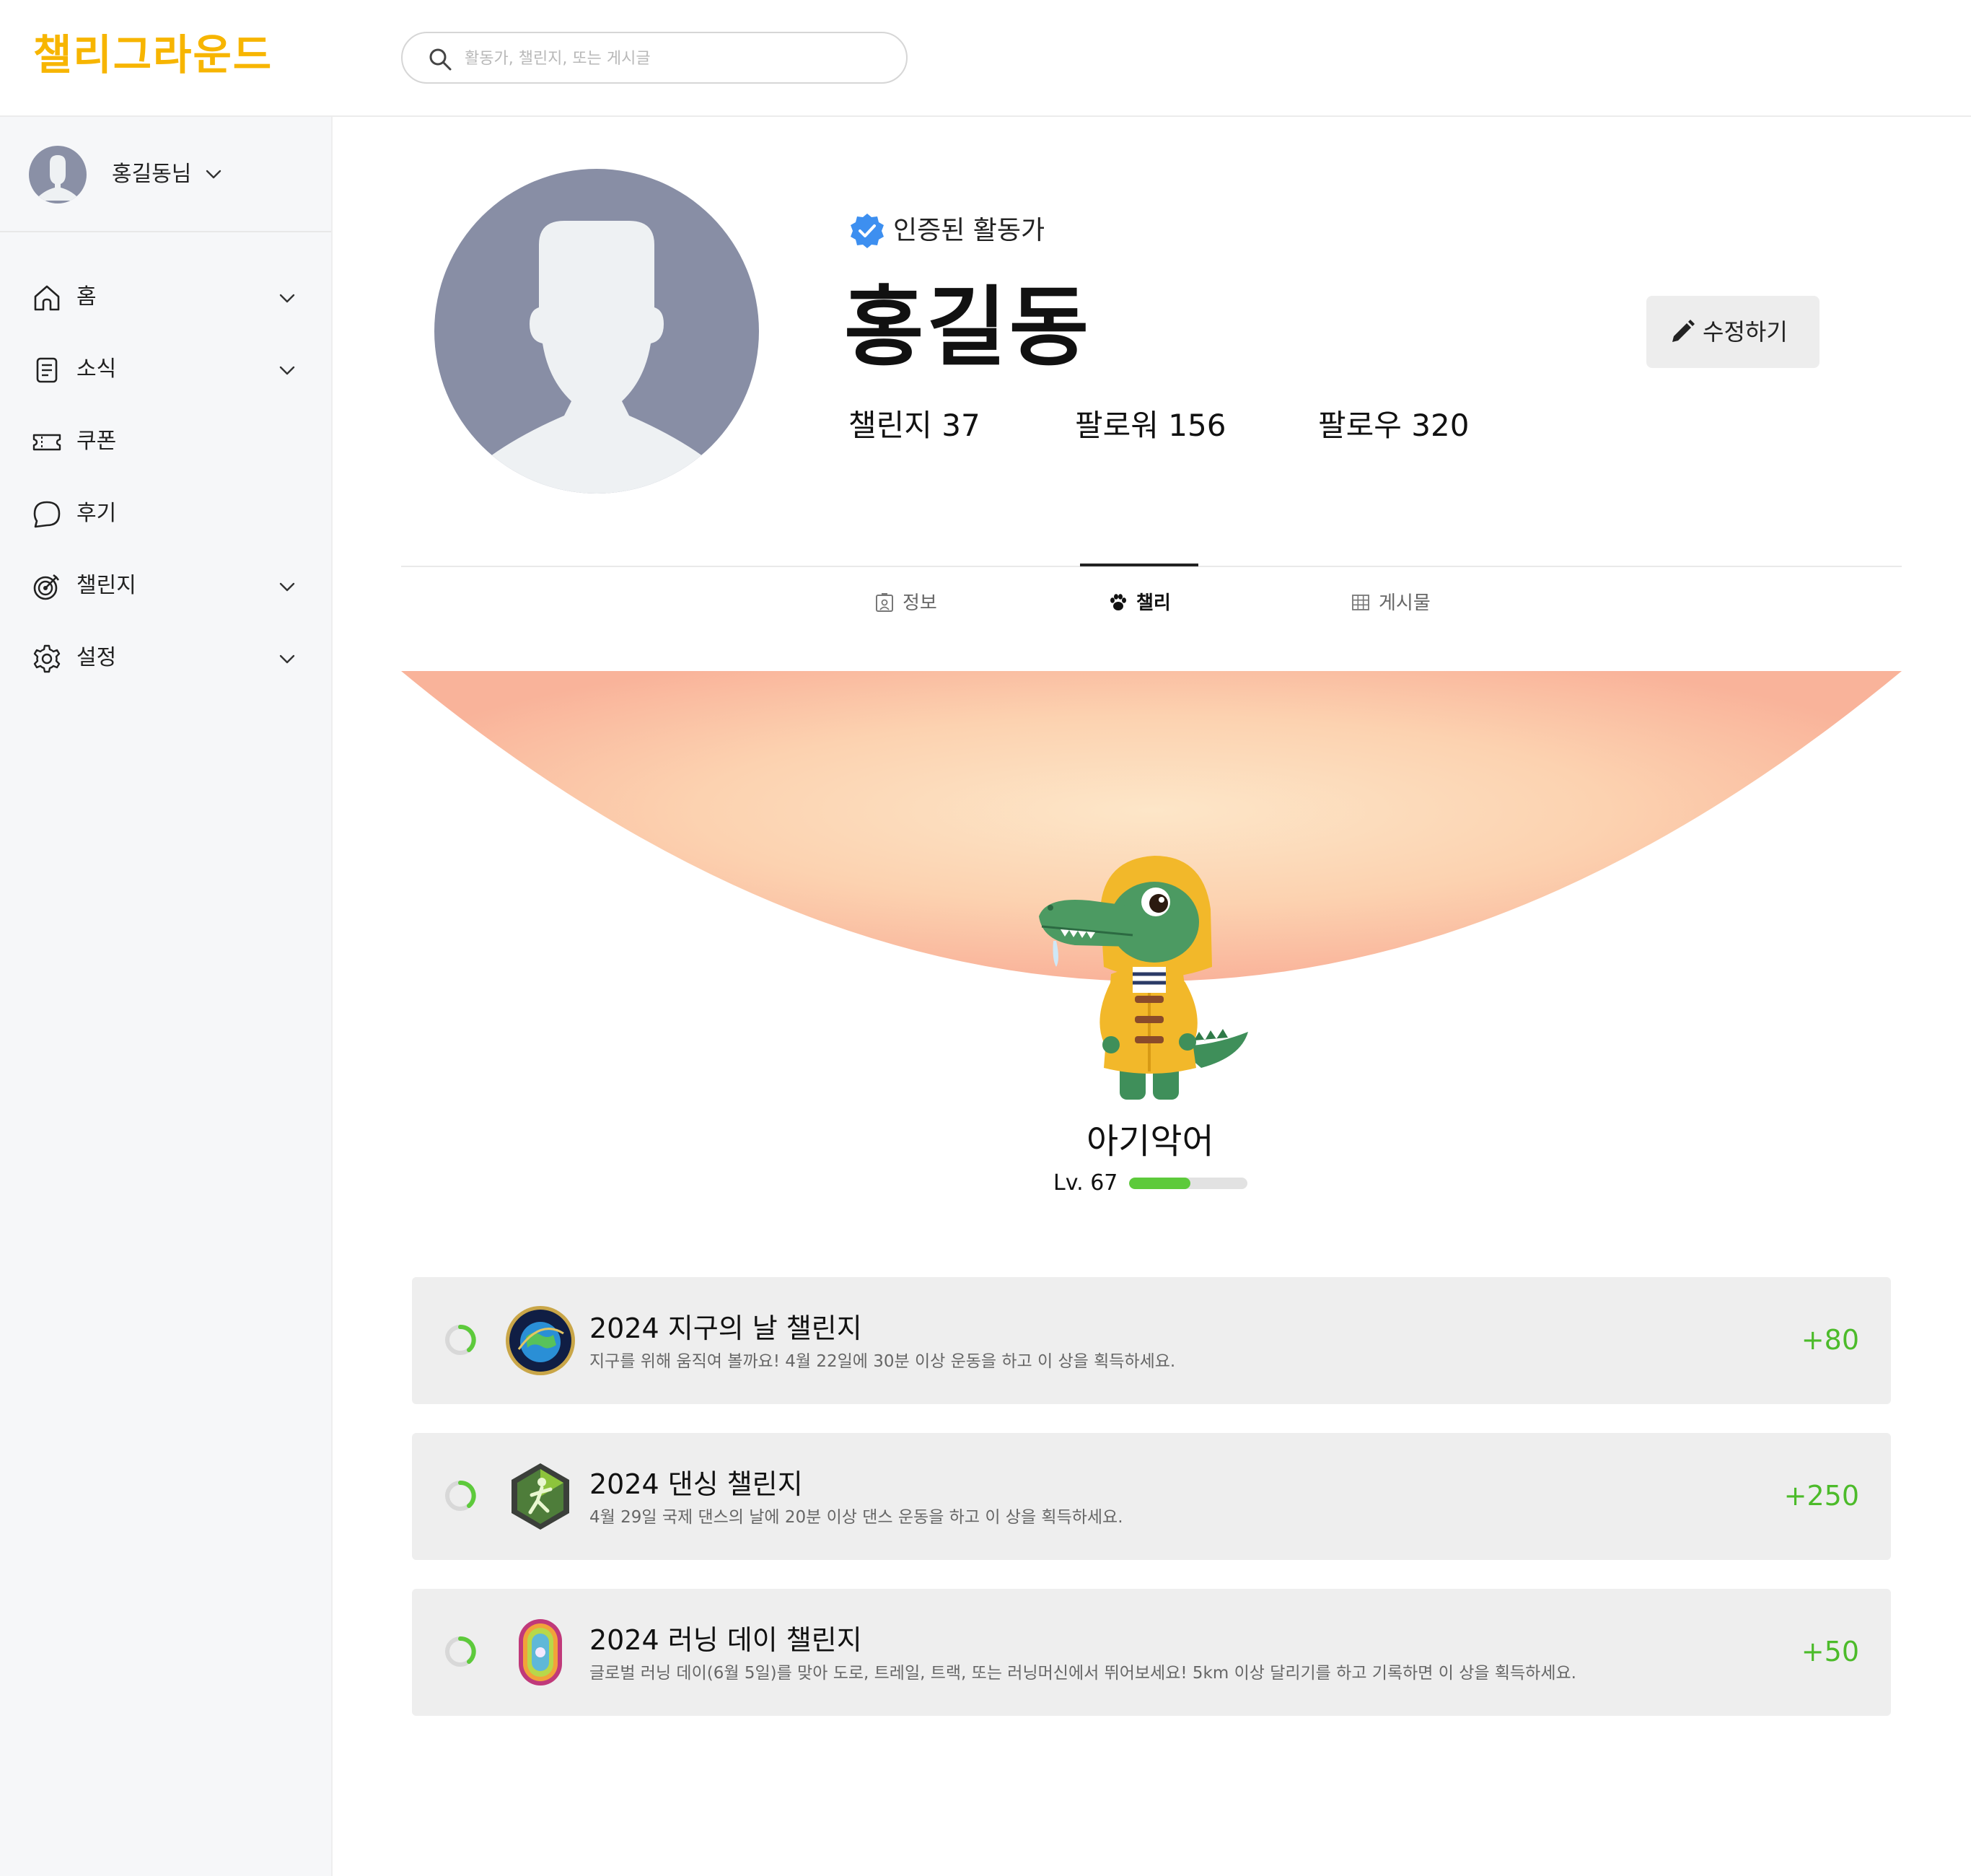  Describe the element at coordinates (165, 297) in the screenshot. I see `sidebar-item-home: 홈` at that location.